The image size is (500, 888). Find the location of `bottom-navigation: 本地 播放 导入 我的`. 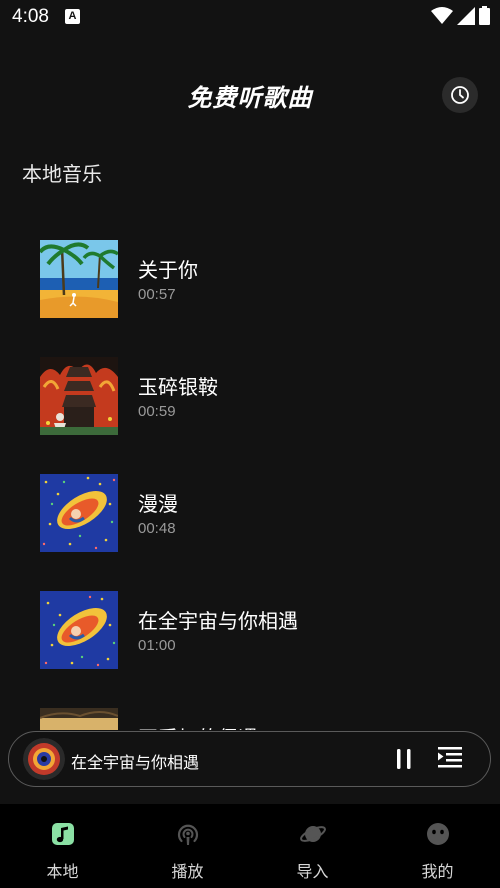

bottom-navigation: 本地 播放 导入 我的 is located at coordinates (250, 846).